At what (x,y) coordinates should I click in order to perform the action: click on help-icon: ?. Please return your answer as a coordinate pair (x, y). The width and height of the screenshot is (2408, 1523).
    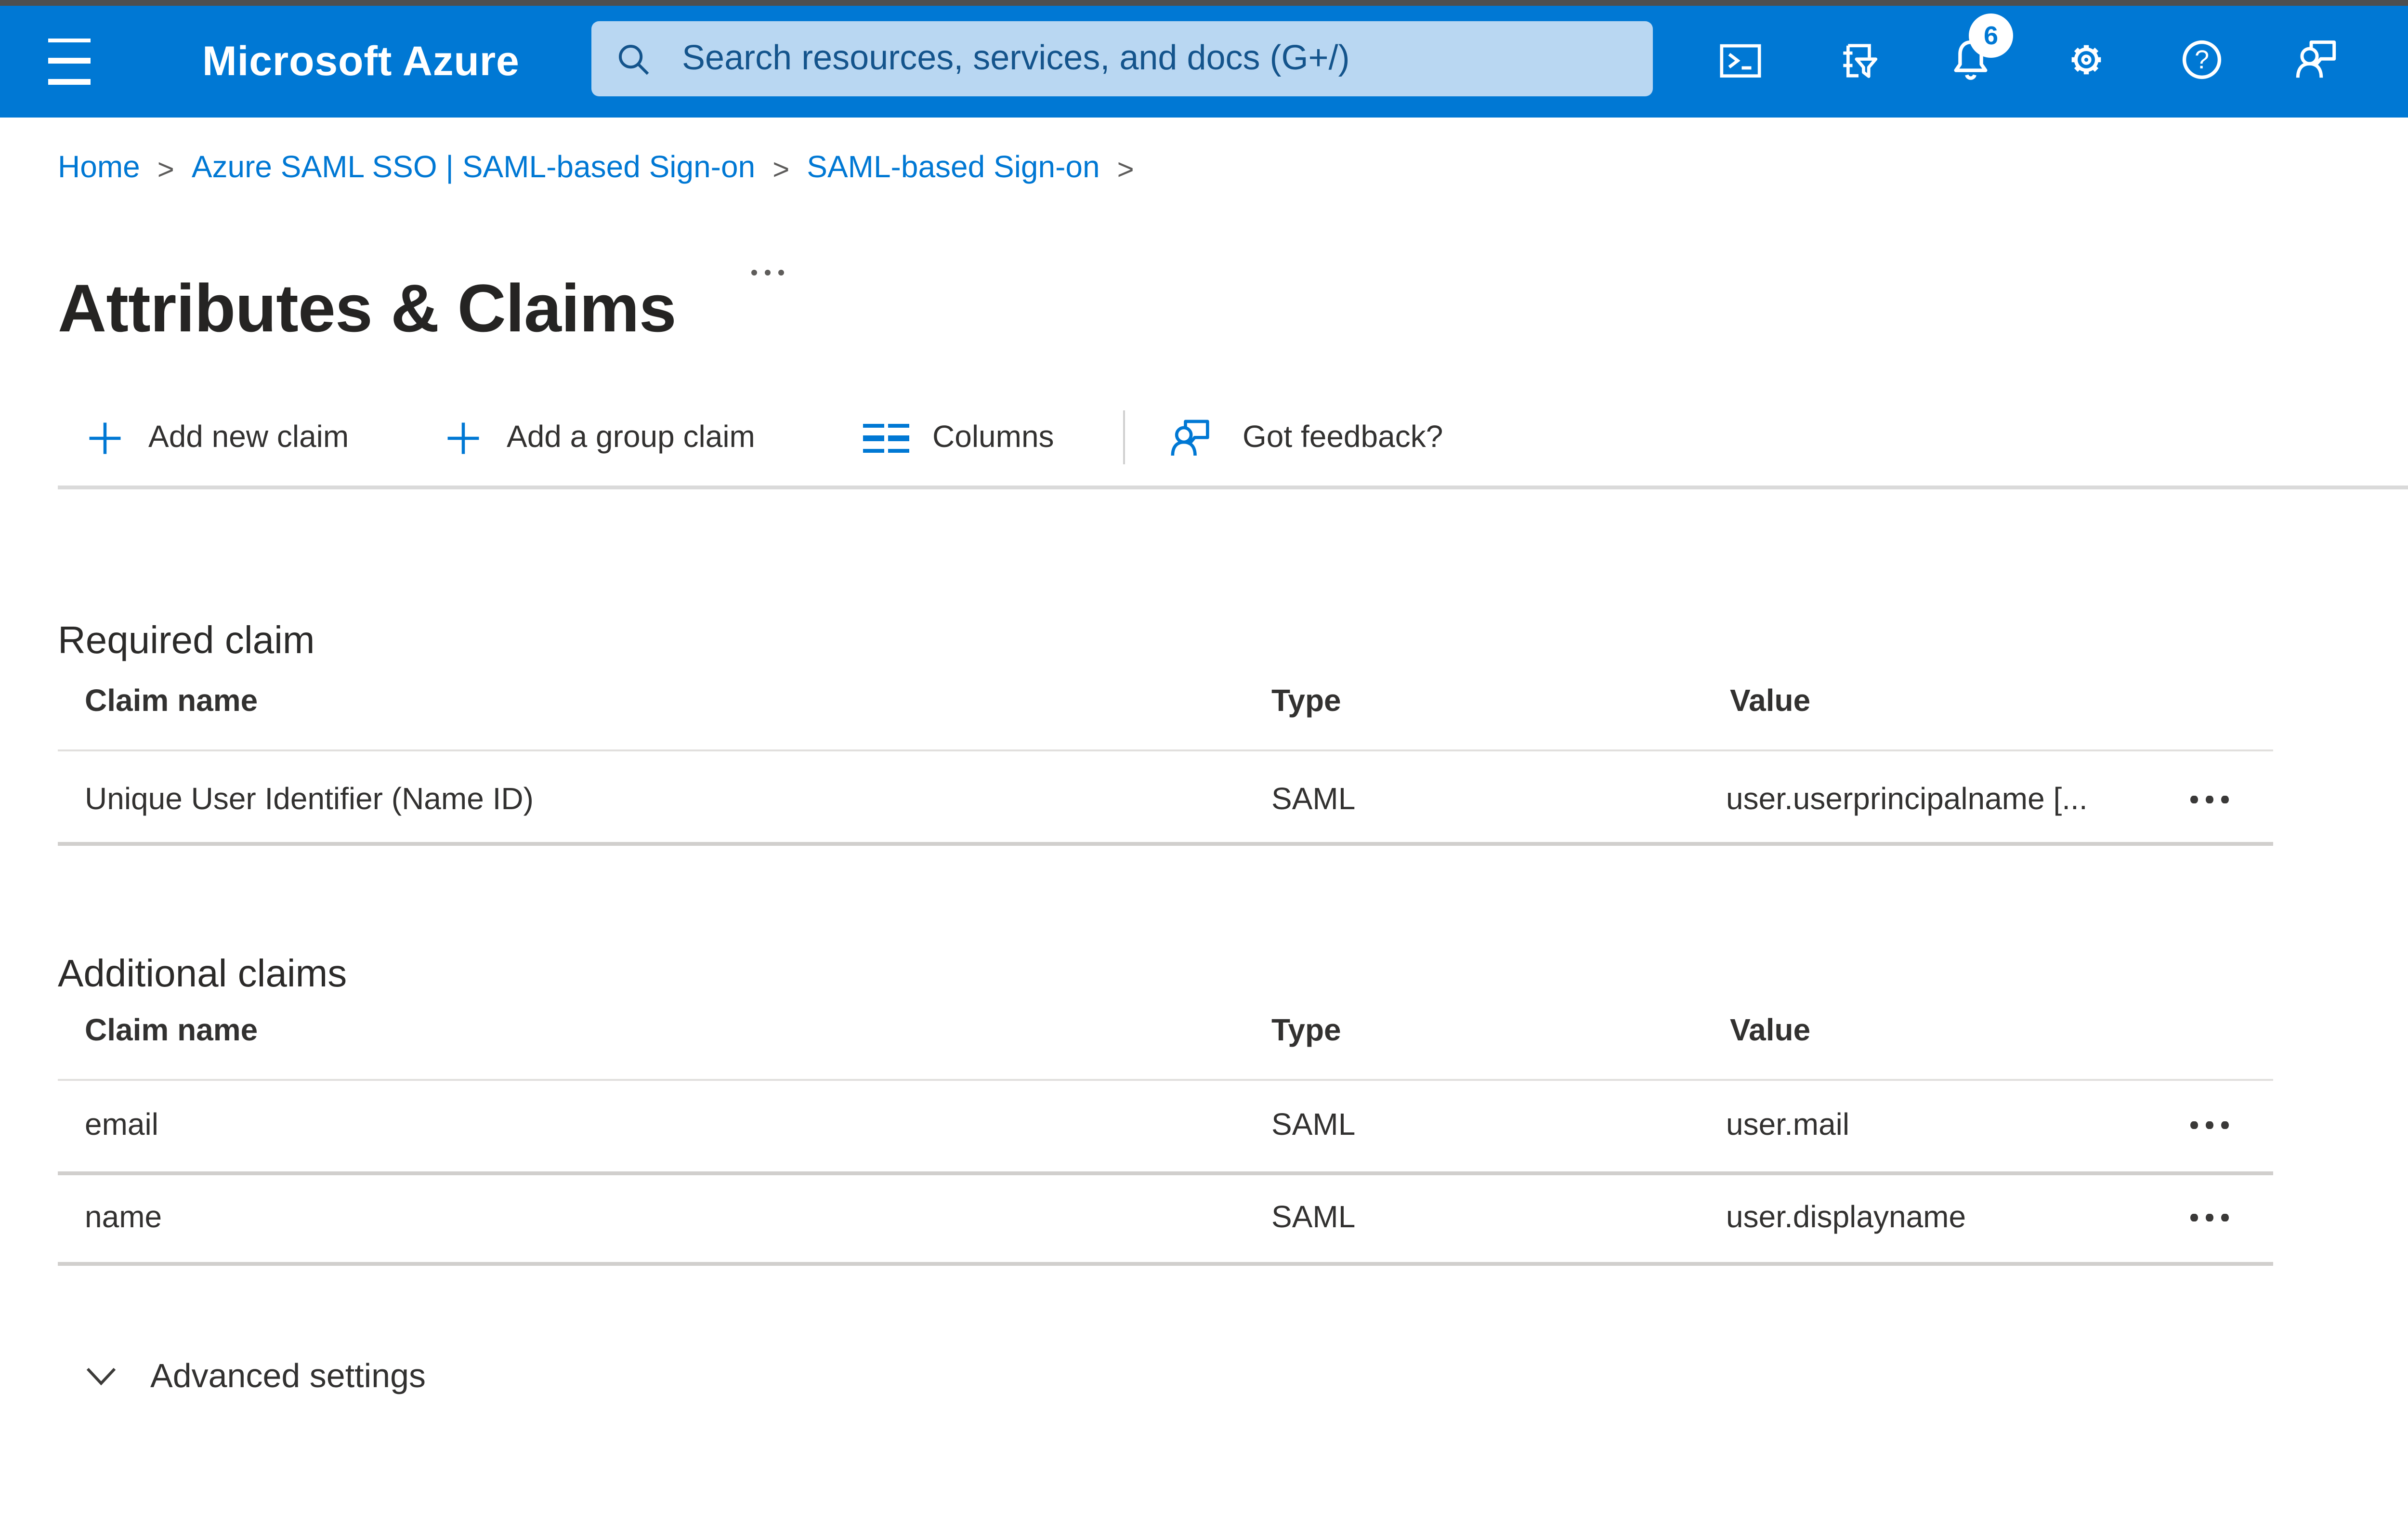
    Looking at the image, I should click on (2201, 59).